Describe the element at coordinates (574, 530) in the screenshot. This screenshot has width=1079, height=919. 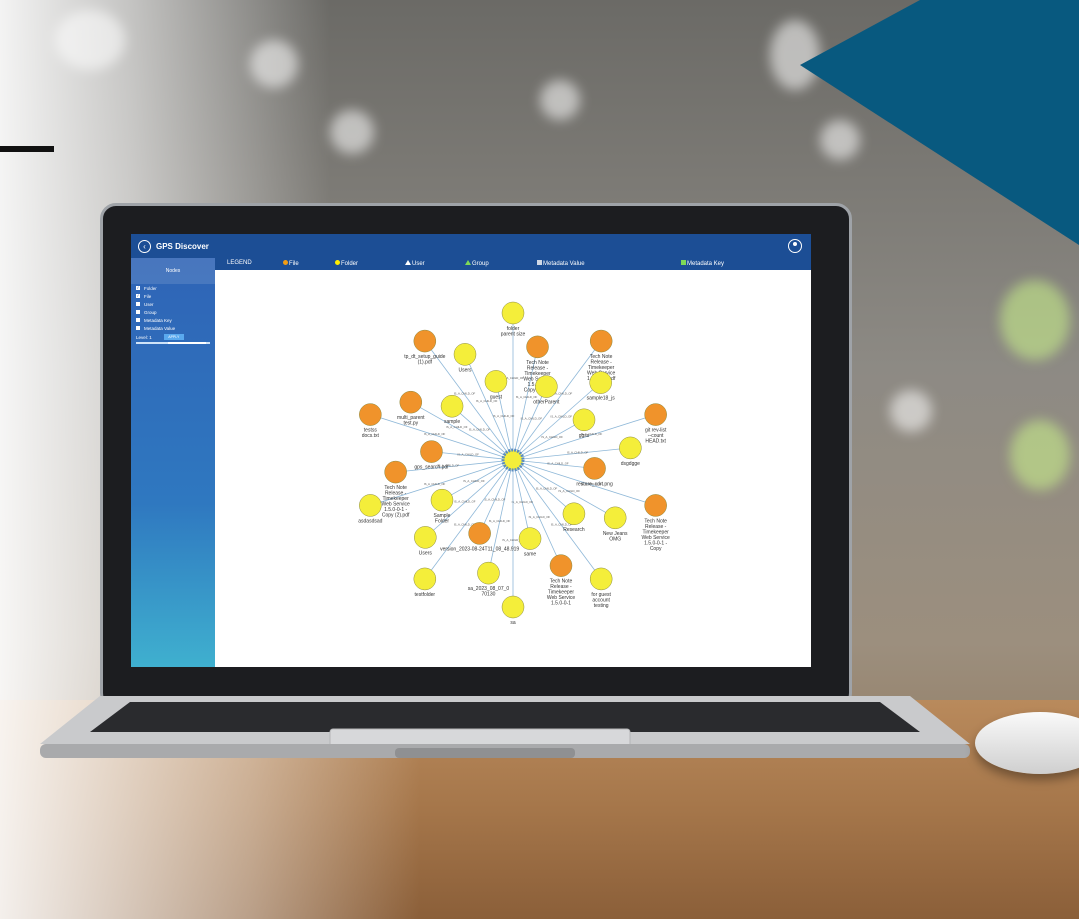
I see `graph-node-label: Research` at that location.